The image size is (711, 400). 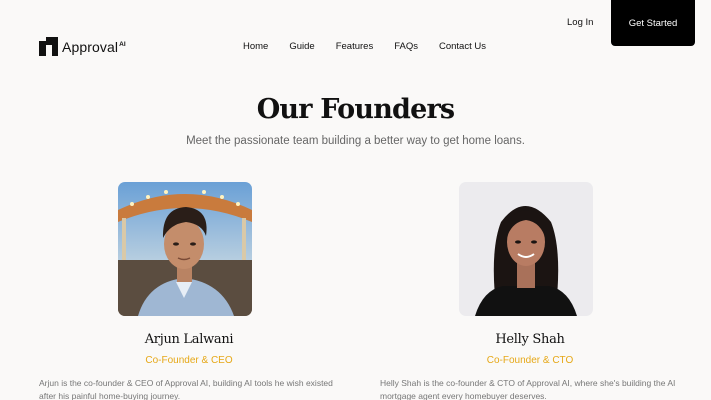 What do you see at coordinates (406, 46) in the screenshot?
I see `nav-faqs: FAQs` at bounding box center [406, 46].